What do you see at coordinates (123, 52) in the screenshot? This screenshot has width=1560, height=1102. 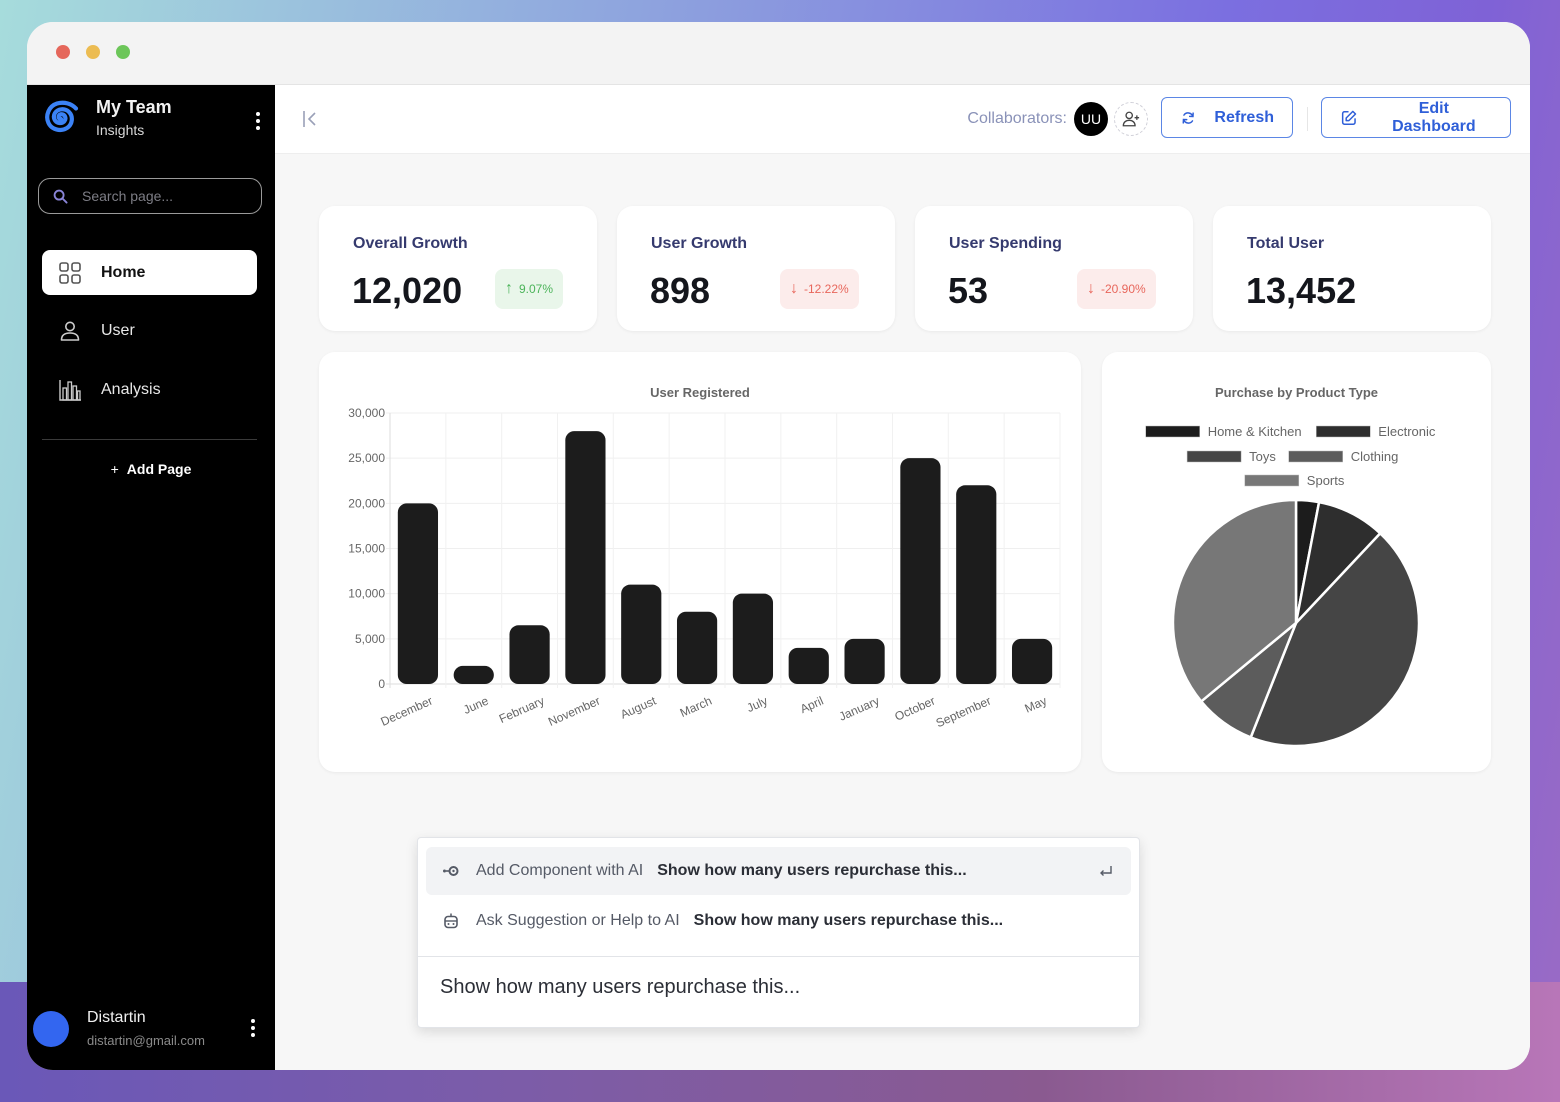 I see `maximize-window-button` at bounding box center [123, 52].